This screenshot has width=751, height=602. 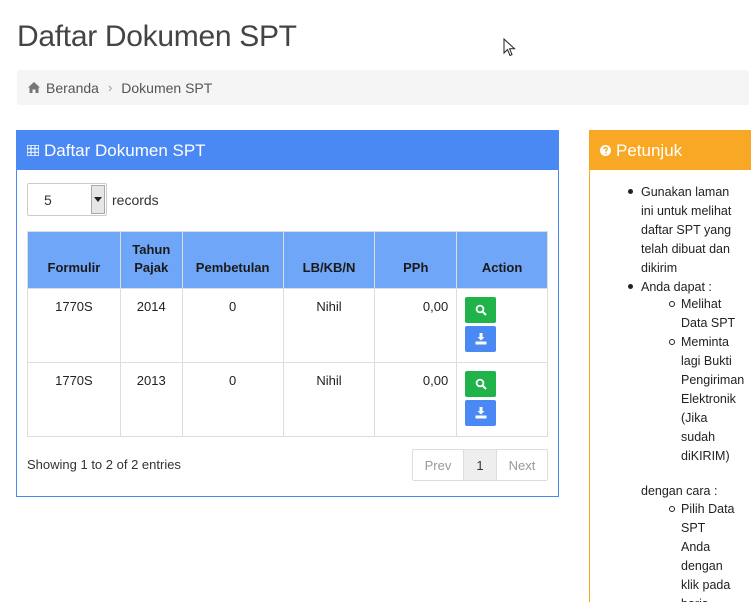 What do you see at coordinates (135, 199) in the screenshot?
I see `records-label: records` at bounding box center [135, 199].